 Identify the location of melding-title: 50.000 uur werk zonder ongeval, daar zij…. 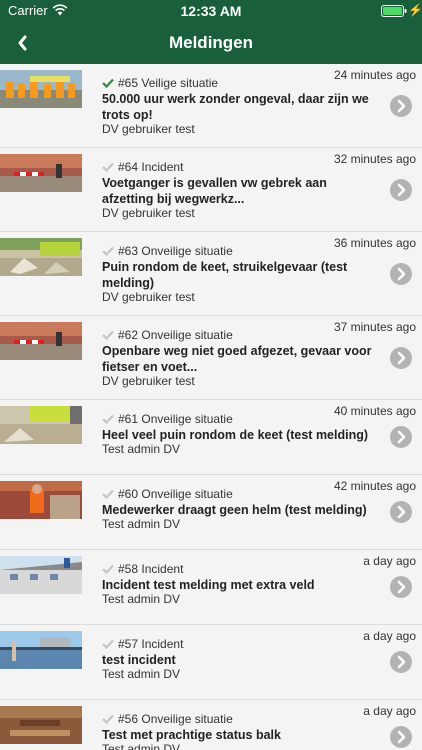
(235, 107).